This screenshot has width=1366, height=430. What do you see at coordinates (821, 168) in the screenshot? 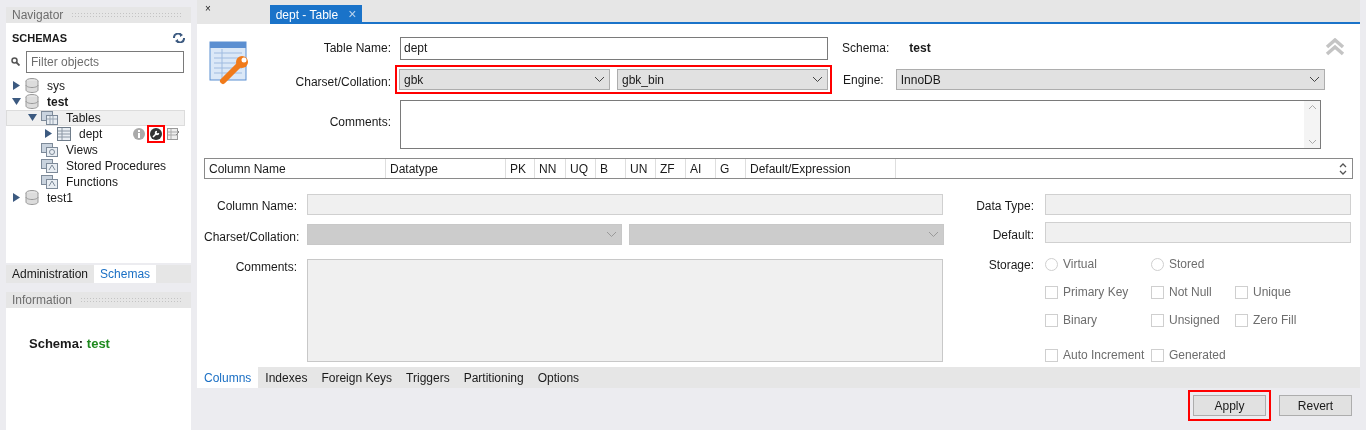
I see `column-header: Default/Expression` at bounding box center [821, 168].